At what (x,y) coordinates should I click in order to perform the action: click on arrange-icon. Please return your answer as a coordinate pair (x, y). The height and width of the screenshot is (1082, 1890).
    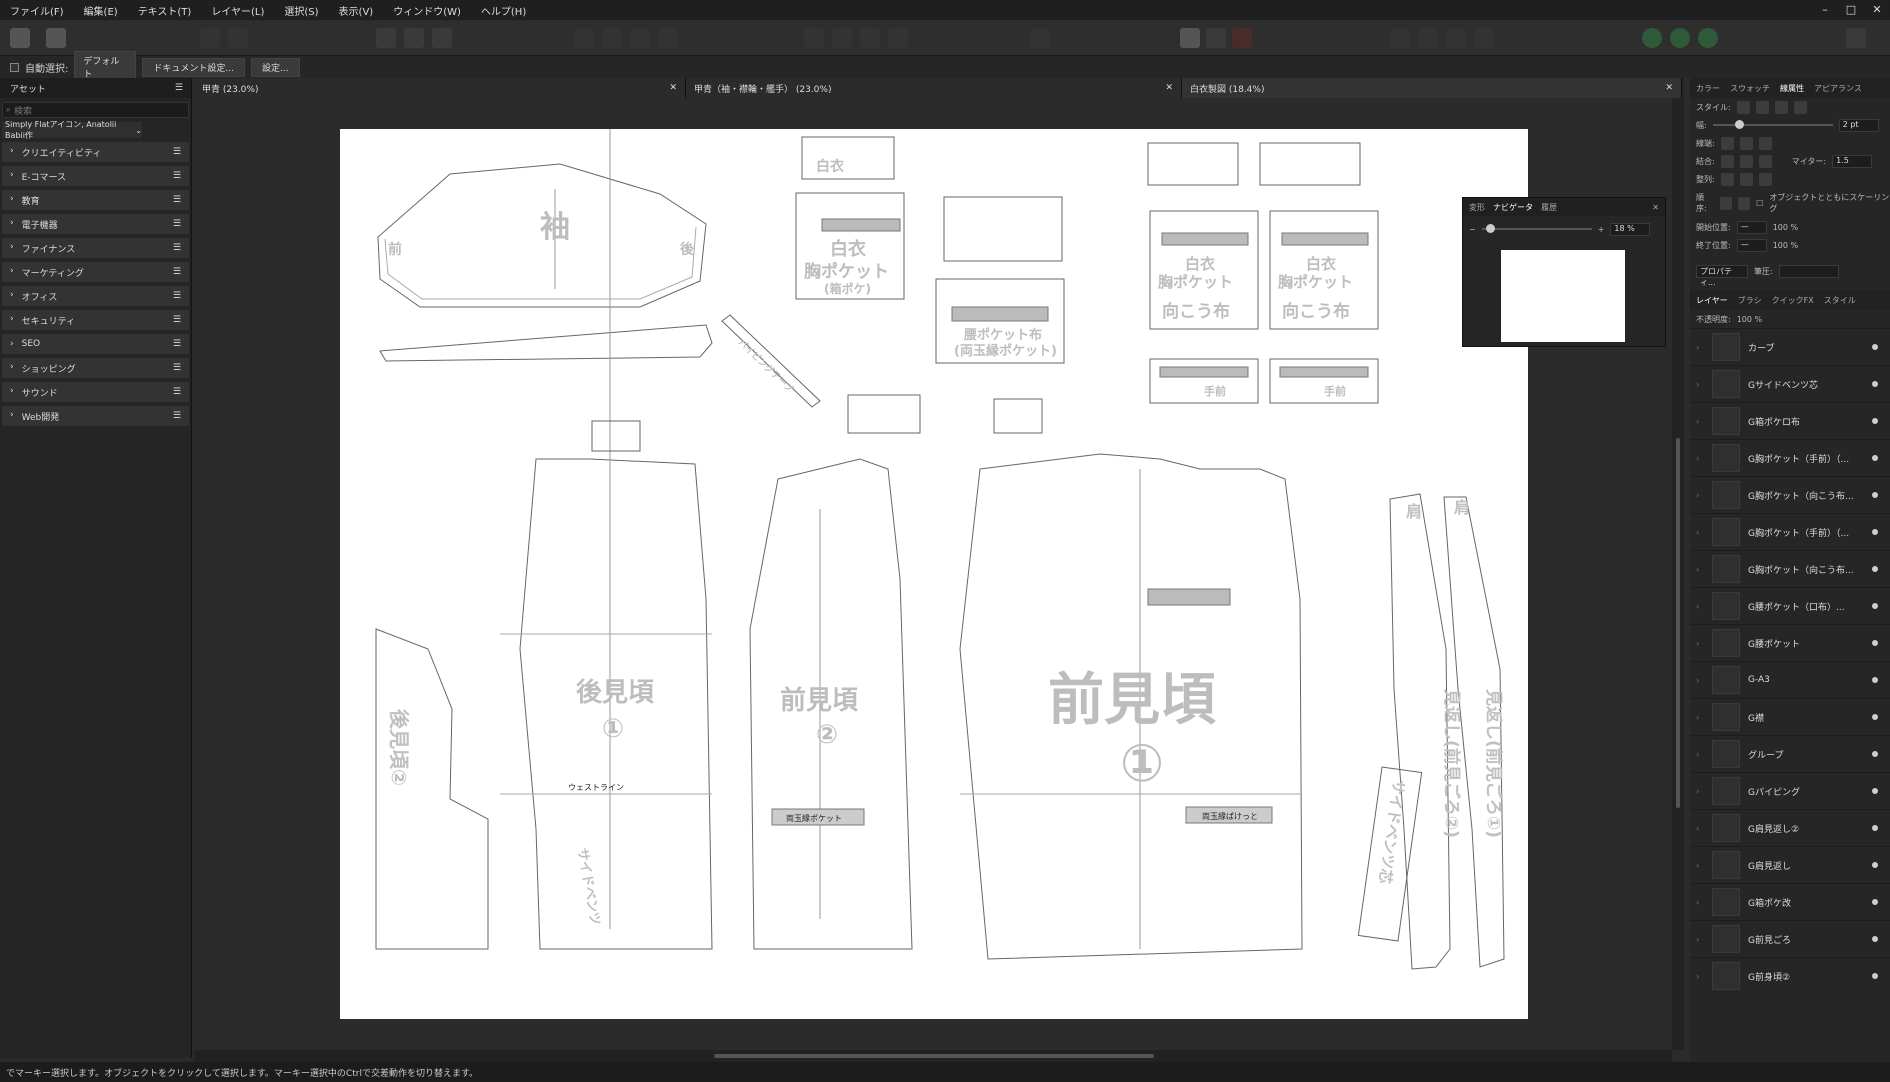
    Looking at the image, I should click on (584, 38).